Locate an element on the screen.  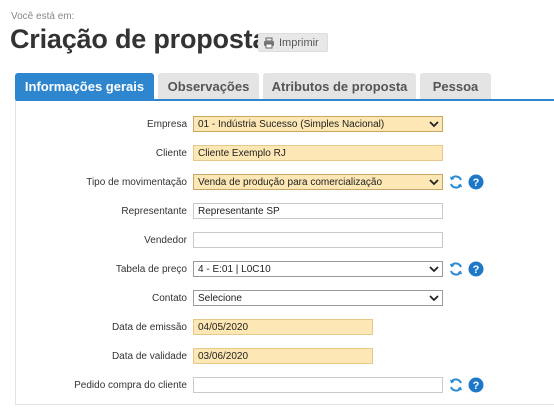
pedido-compra-input is located at coordinates (318, 385).